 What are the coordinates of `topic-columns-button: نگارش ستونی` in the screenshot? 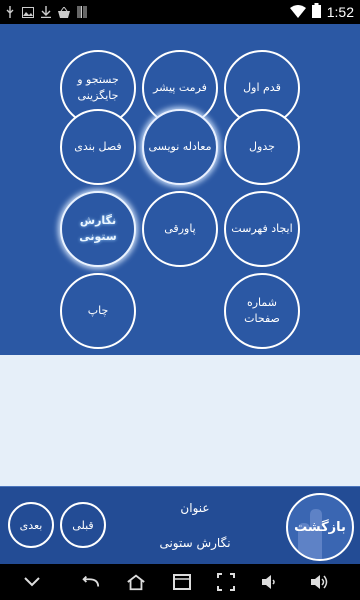 It's located at (98, 229).